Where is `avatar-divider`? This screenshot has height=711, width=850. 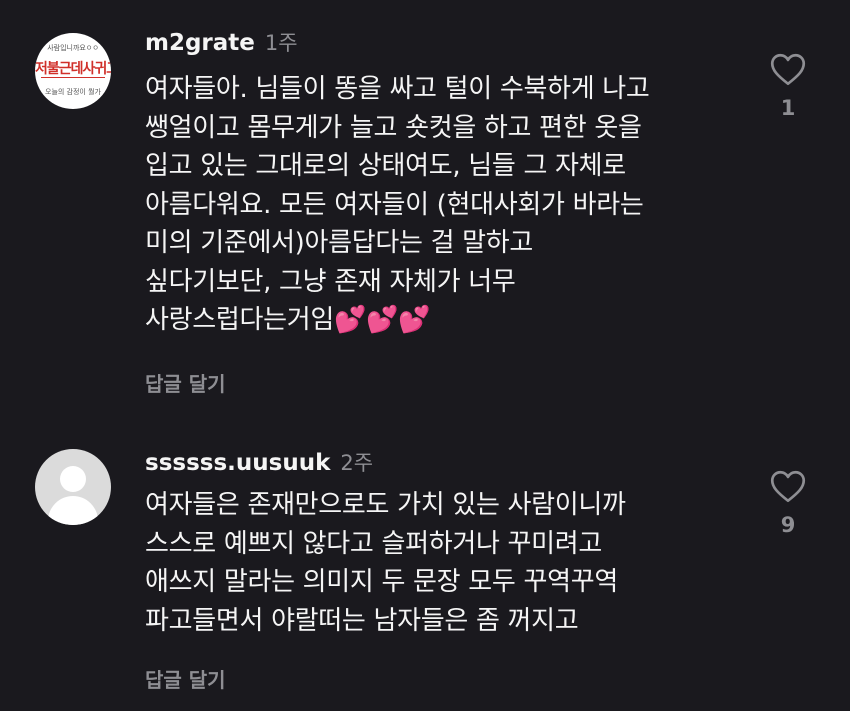 avatar-divider is located at coordinates (73, 77).